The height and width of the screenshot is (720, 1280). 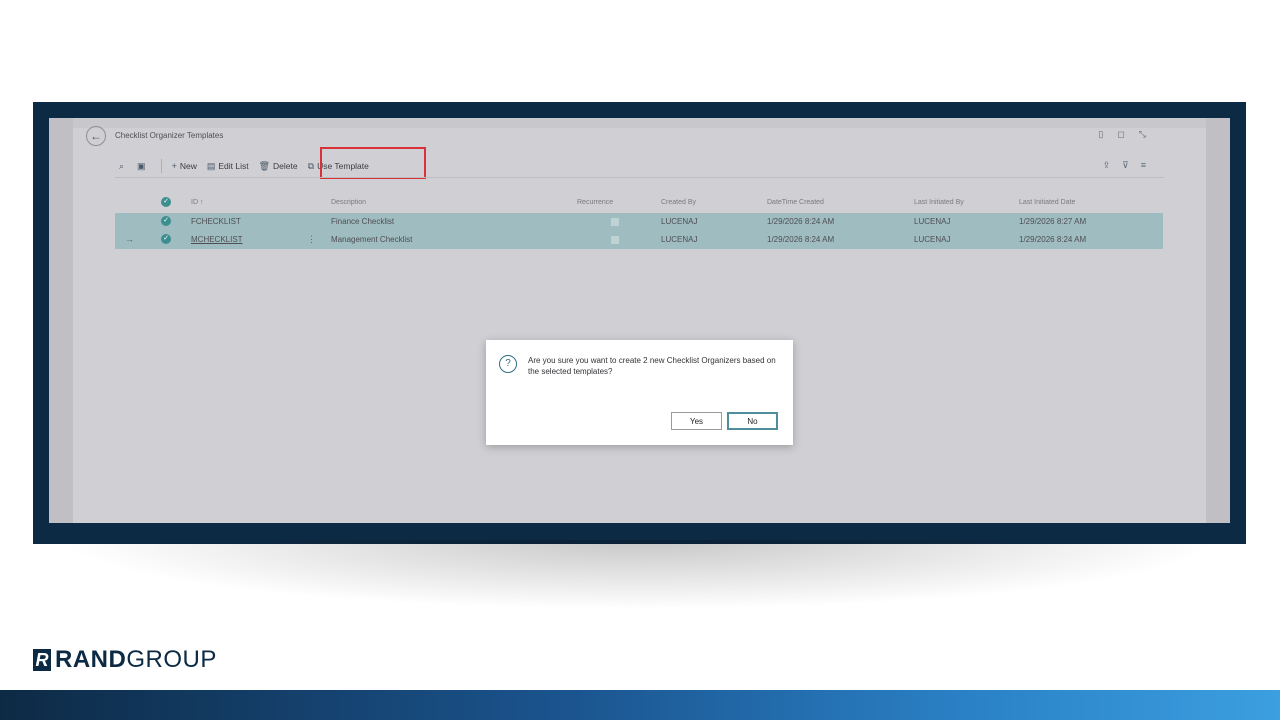 I want to click on logo-rand: RAND, so click(x=91, y=659).